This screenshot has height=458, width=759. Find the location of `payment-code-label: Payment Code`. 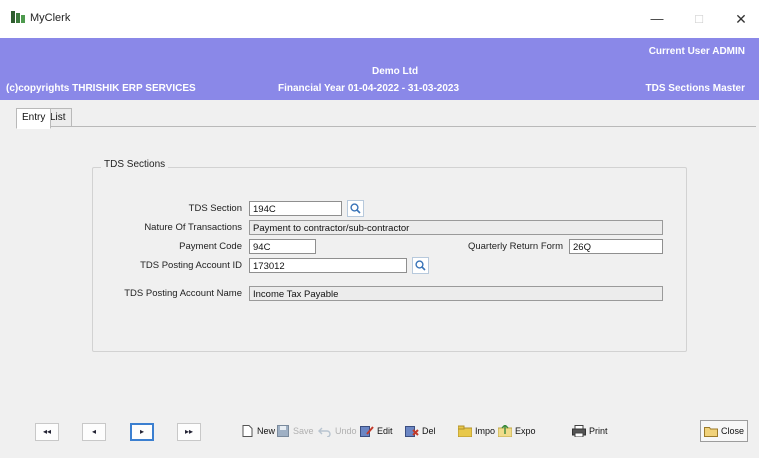

payment-code-label: Payment Code is located at coordinates (210, 246).